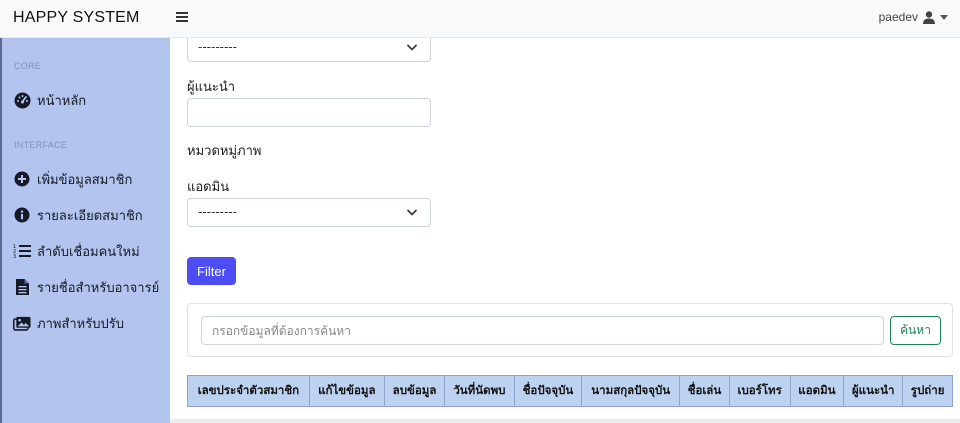 Image resolution: width=960 pixels, height=423 pixels. What do you see at coordinates (759, 391) in the screenshot?
I see `column-header: เบอร์โทร` at bounding box center [759, 391].